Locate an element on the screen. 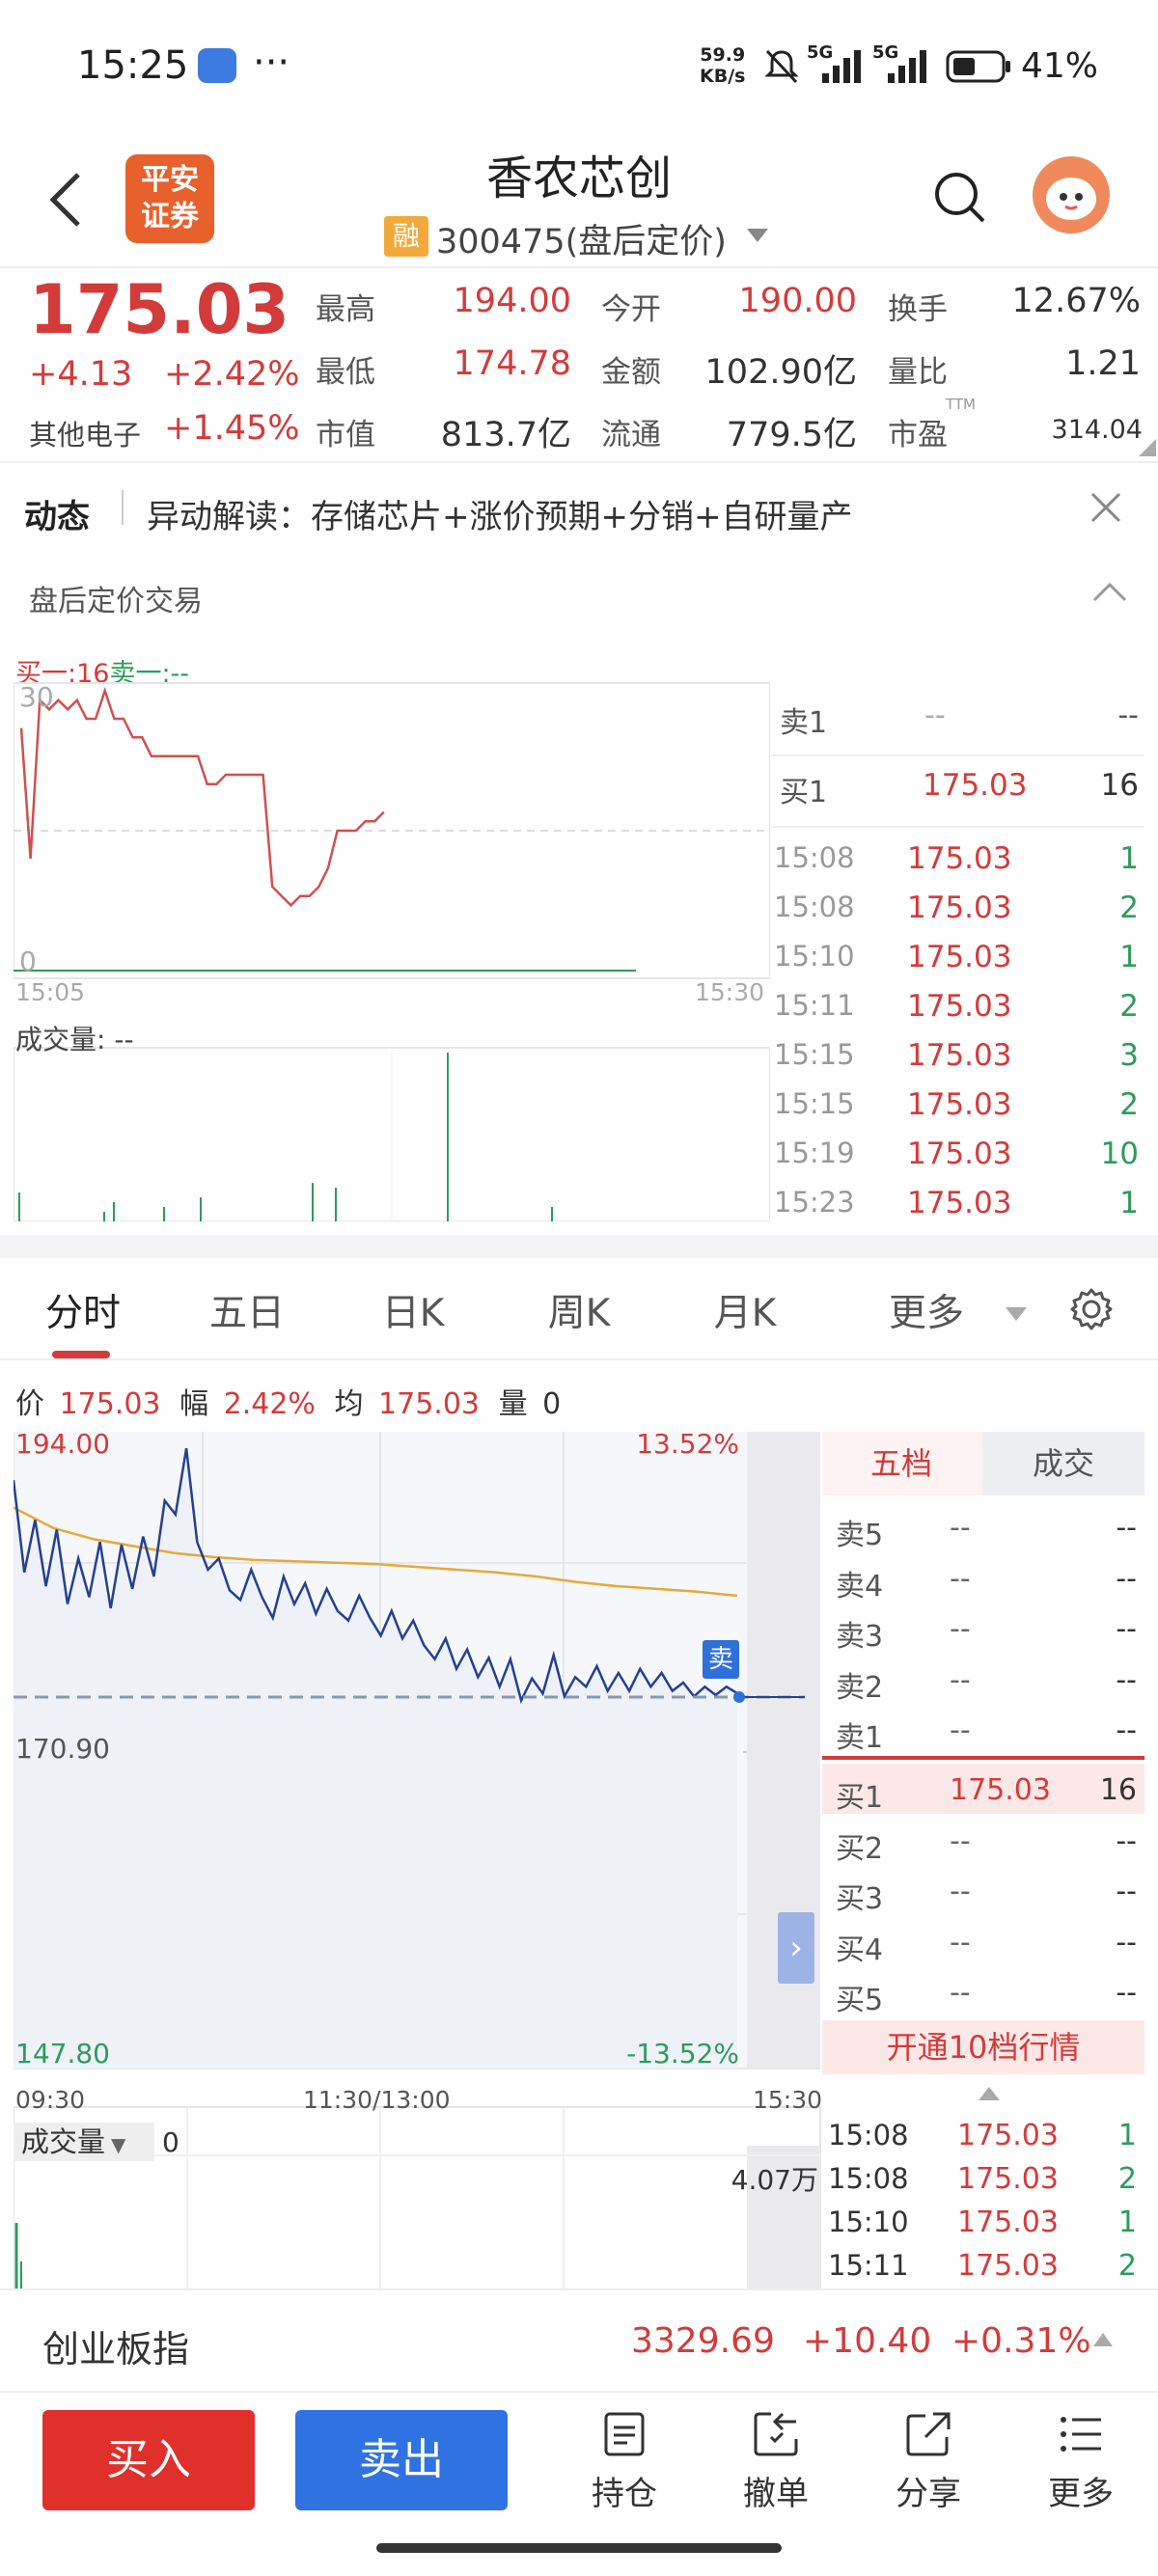 This screenshot has height=2576, width=1158. depth-trade-row: 15:10 175.03 1 is located at coordinates (983, 2222).